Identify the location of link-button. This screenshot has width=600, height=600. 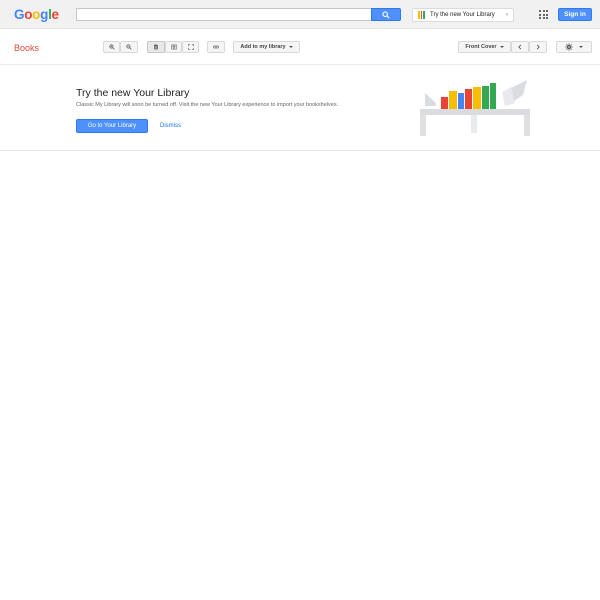
(216, 47).